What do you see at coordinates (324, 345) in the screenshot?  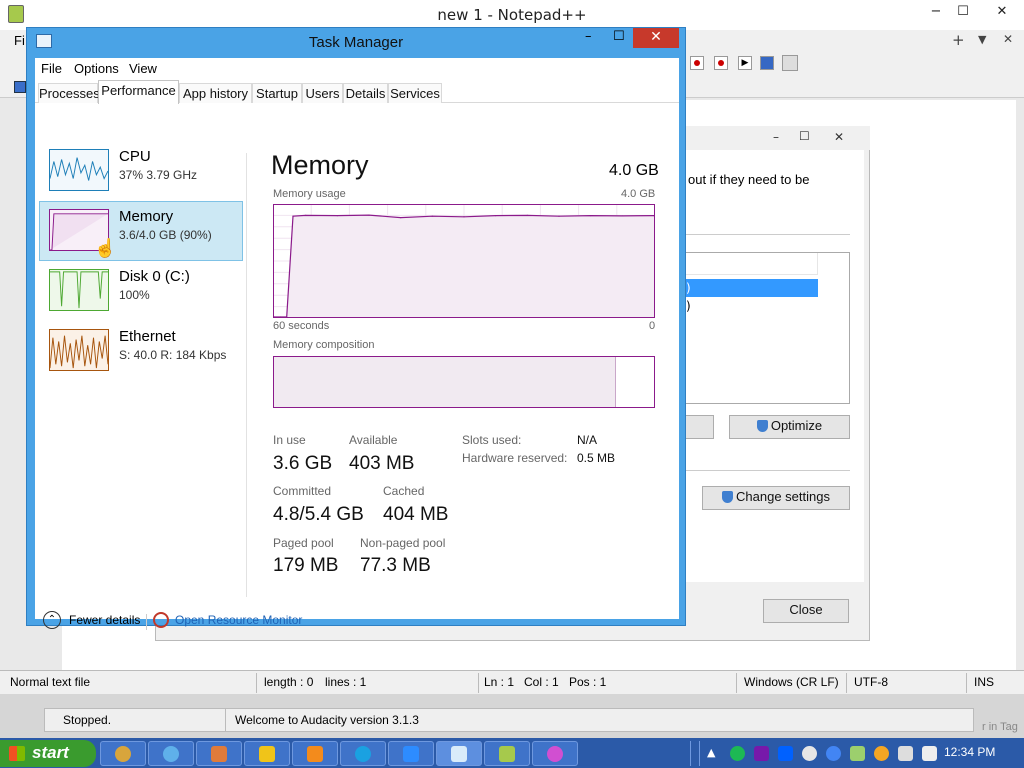 I see `memory-composition-label: Memory composition` at bounding box center [324, 345].